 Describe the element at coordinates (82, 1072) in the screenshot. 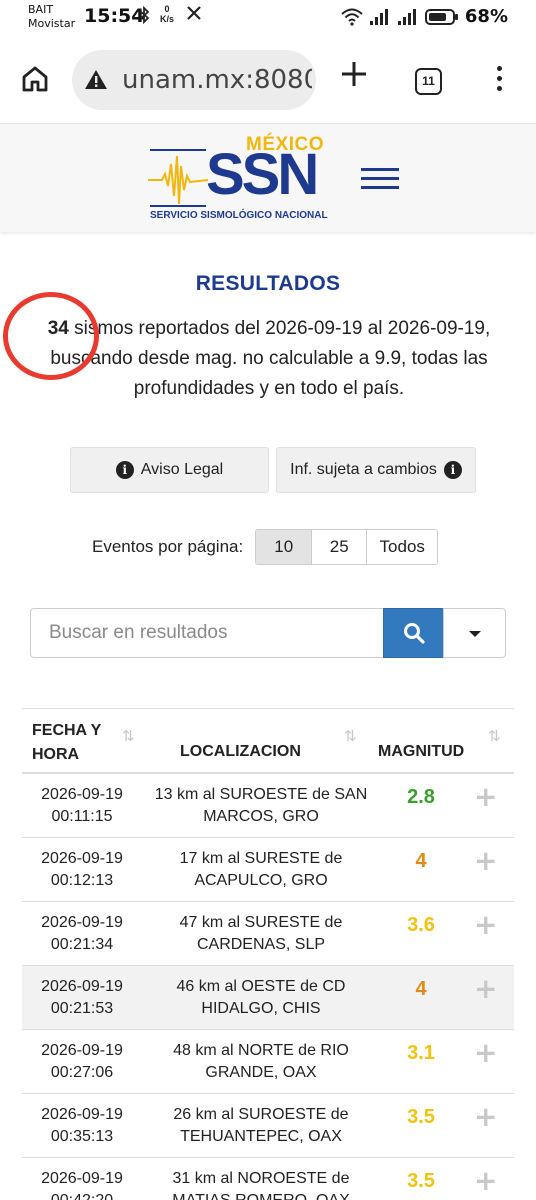

I see `row-time: 00:27:06` at that location.